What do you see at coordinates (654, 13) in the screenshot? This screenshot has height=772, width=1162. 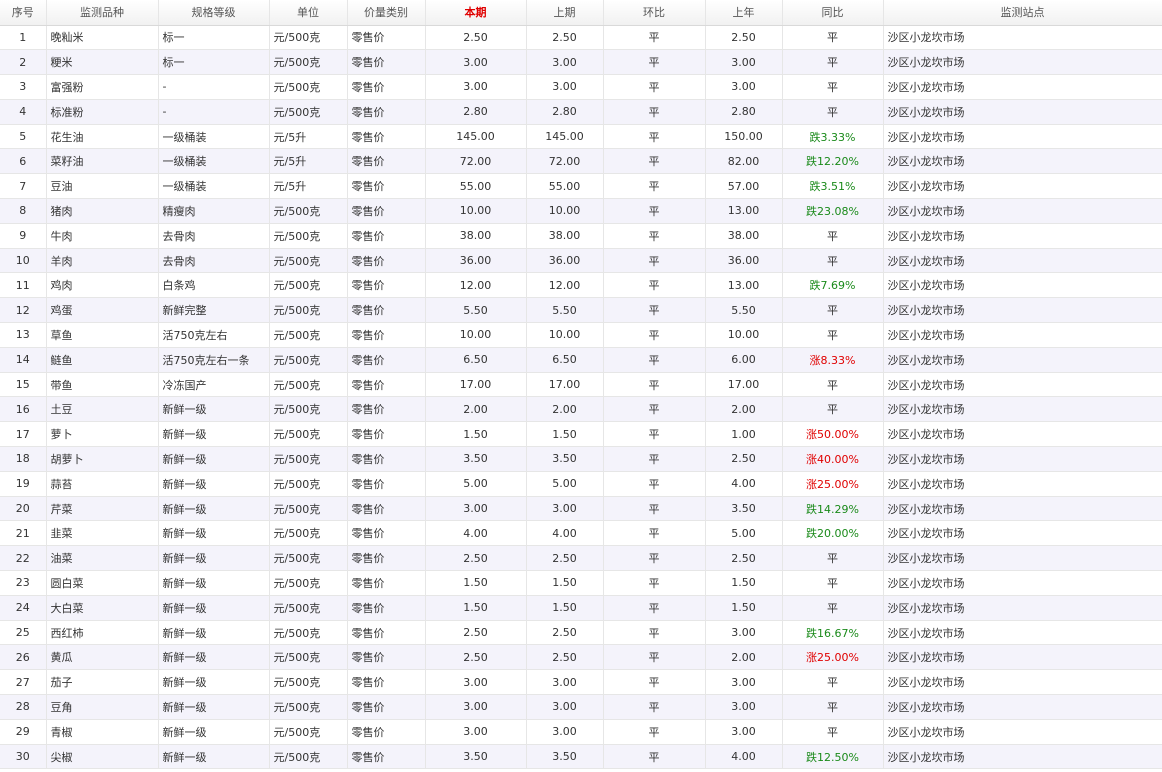 I see `col-header-mom: 环比` at bounding box center [654, 13].